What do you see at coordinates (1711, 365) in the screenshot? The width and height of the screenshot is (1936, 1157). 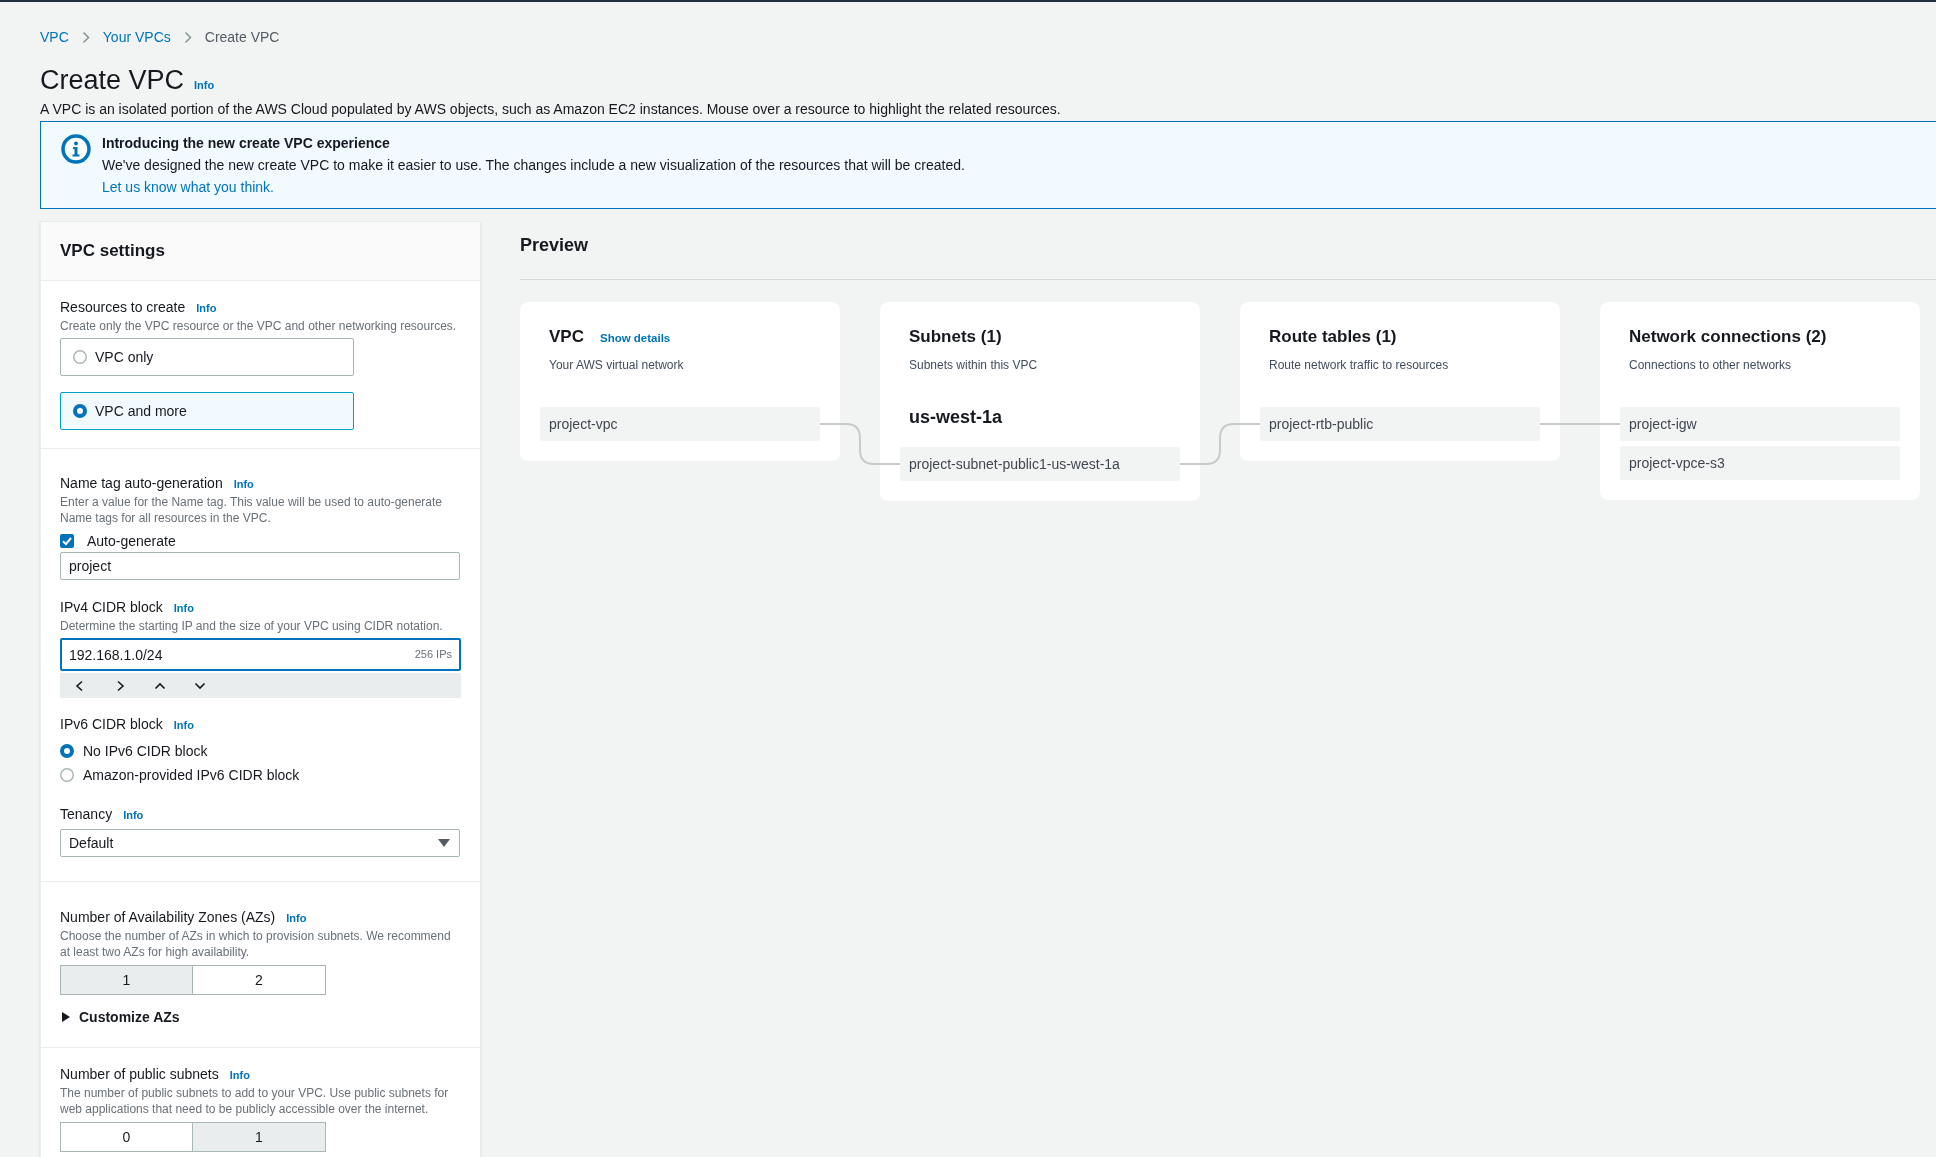 I see `card-subtitle: Connections to other networks` at bounding box center [1711, 365].